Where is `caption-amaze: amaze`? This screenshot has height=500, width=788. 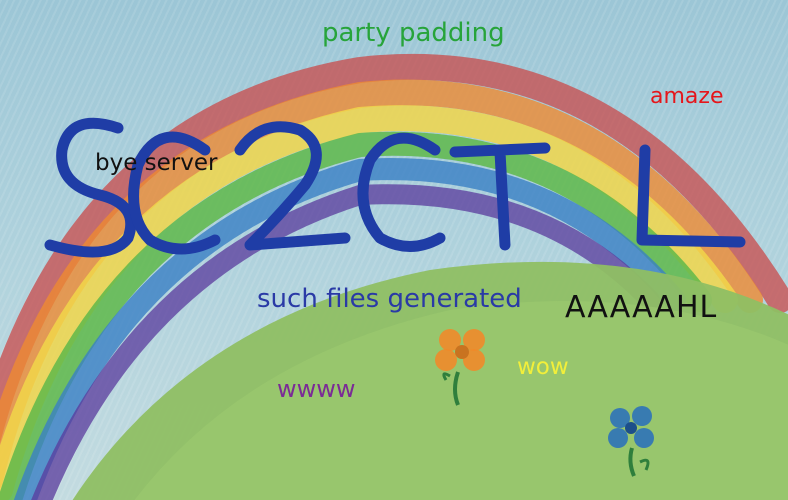
caption-amaze: amaze is located at coordinates (687, 96).